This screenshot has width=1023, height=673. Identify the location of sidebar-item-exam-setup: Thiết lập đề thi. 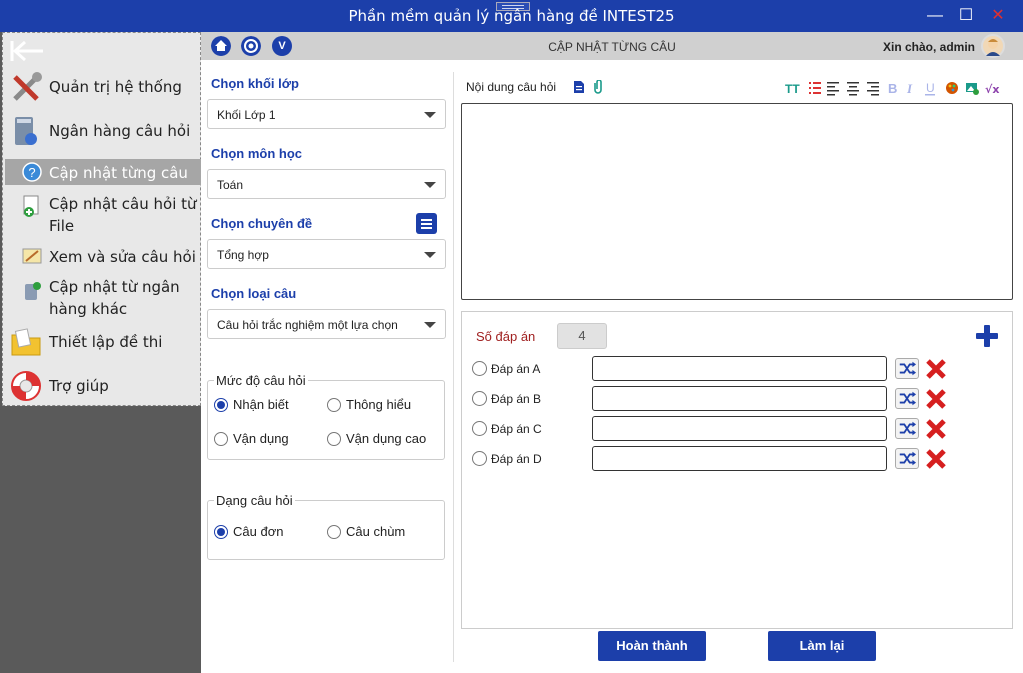
(103, 343).